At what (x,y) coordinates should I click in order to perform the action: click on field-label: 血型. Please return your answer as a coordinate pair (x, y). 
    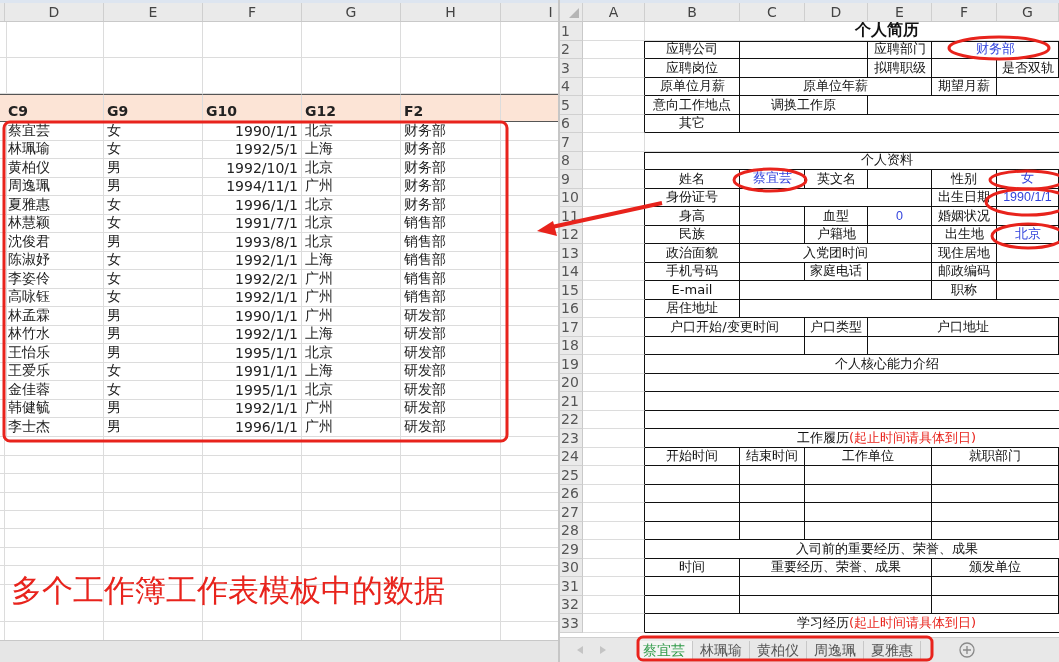
    Looking at the image, I should click on (836, 216).